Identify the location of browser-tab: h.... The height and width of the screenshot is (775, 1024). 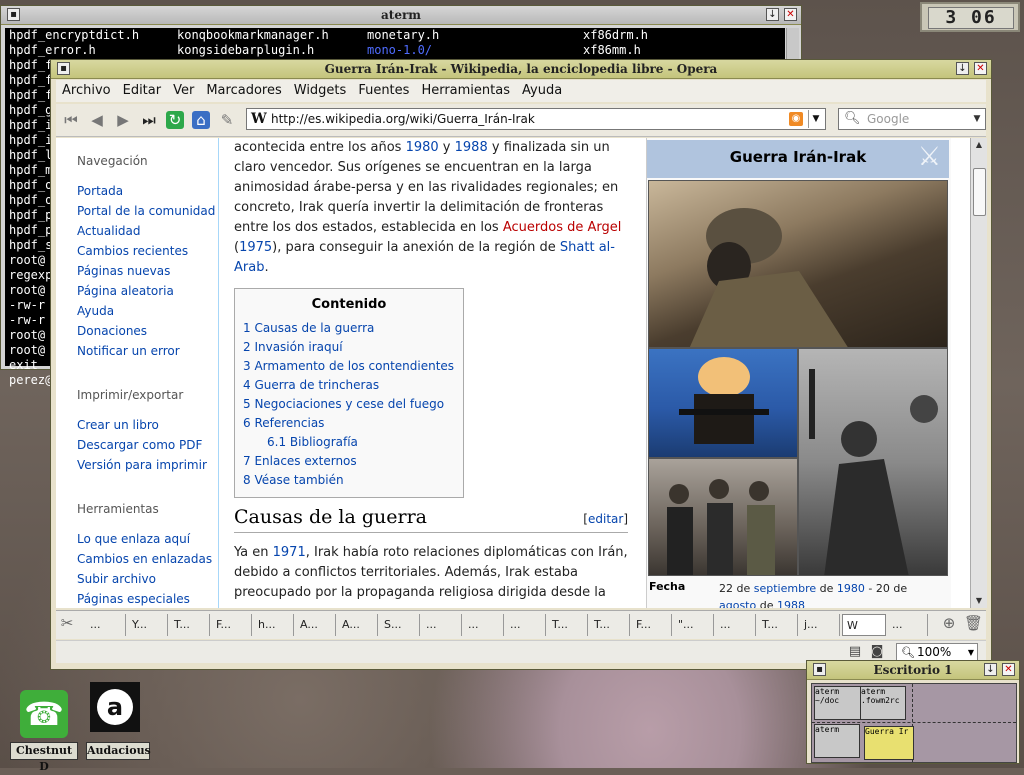
(274, 625).